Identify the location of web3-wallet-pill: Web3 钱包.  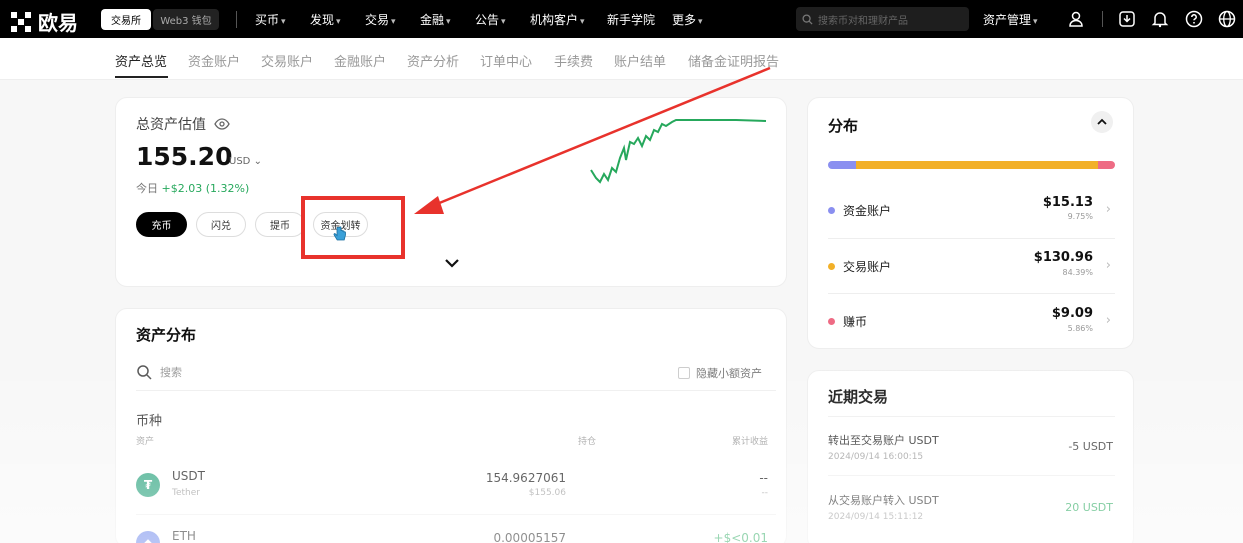
(186, 19).